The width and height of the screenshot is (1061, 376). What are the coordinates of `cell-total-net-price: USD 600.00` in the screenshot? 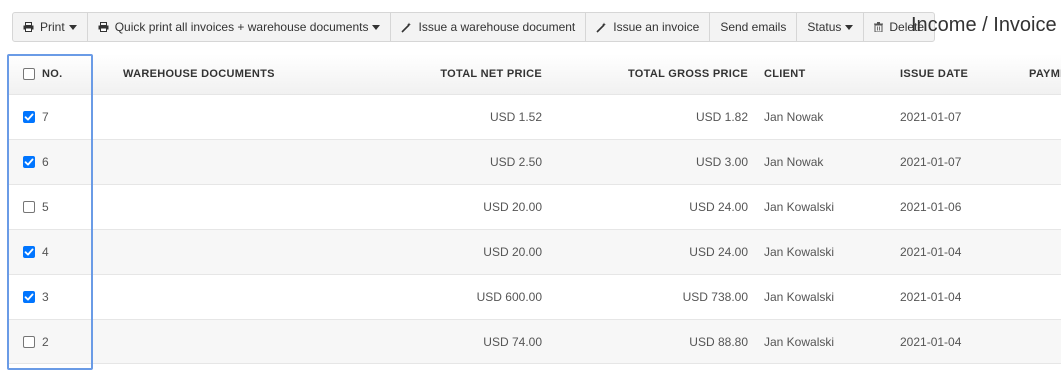 It's located at (509, 297).